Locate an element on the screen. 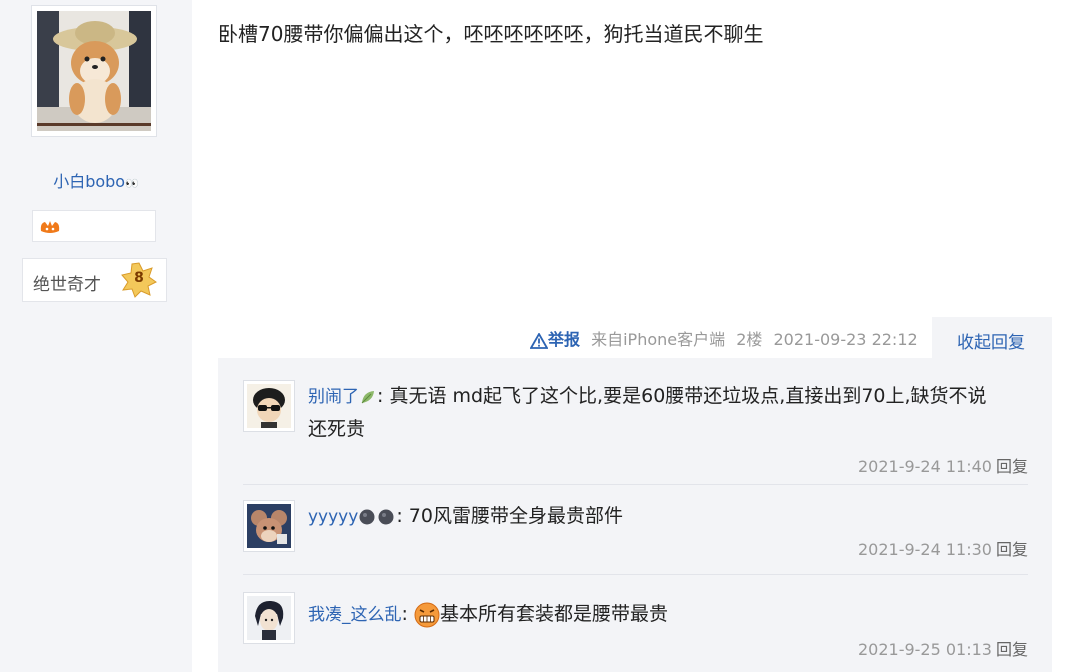 The width and height of the screenshot is (1080, 672). warning-triangle-icon is located at coordinates (539, 340).